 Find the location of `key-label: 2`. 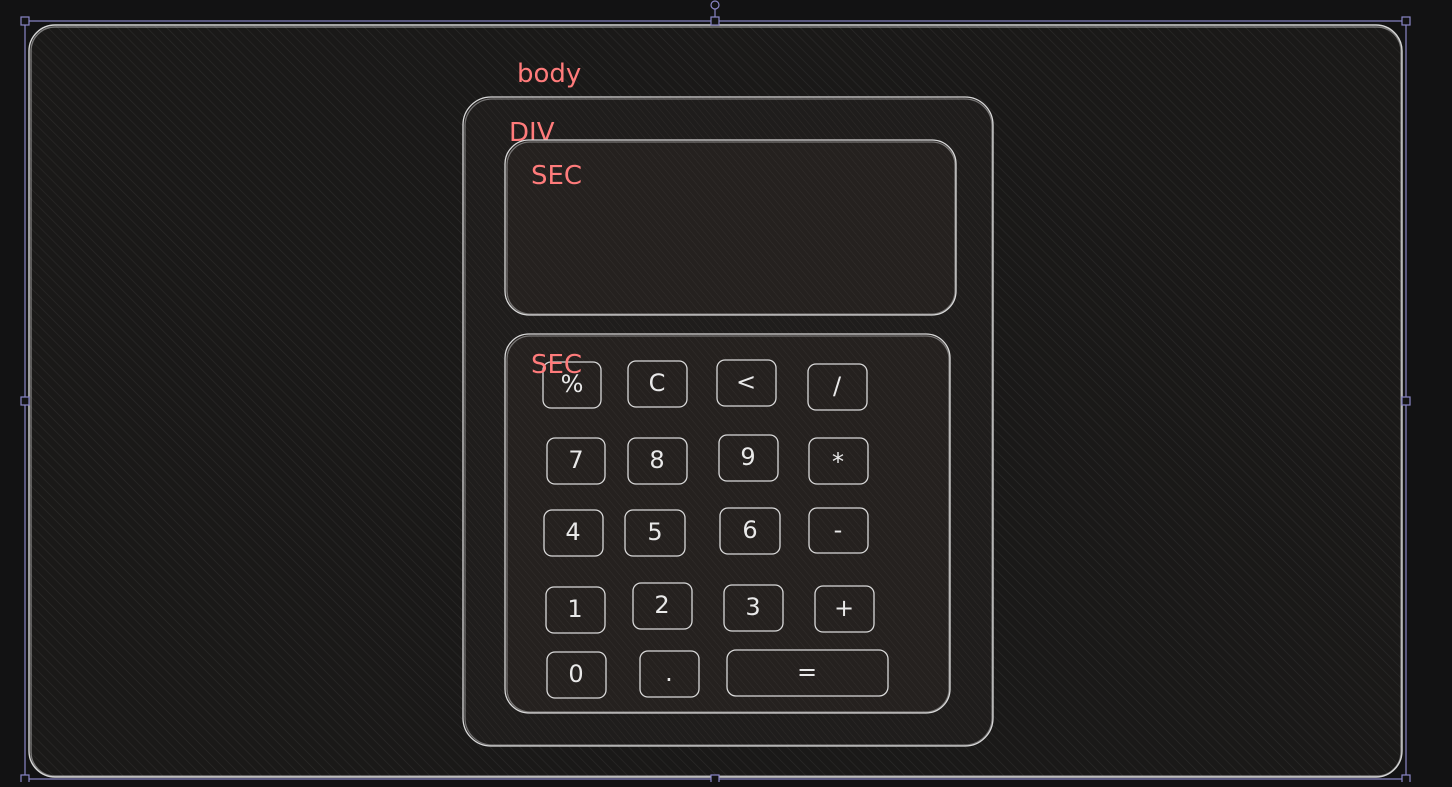

key-label: 2 is located at coordinates (661, 605).